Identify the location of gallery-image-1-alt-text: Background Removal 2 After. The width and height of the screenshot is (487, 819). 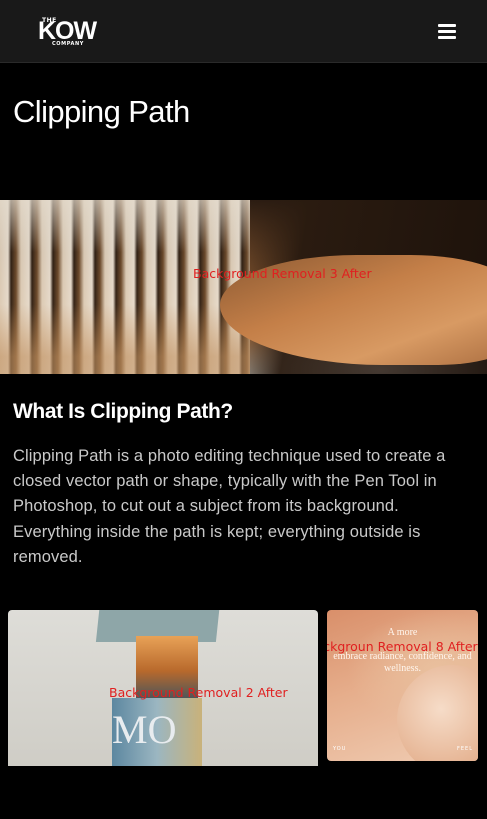
(198, 692).